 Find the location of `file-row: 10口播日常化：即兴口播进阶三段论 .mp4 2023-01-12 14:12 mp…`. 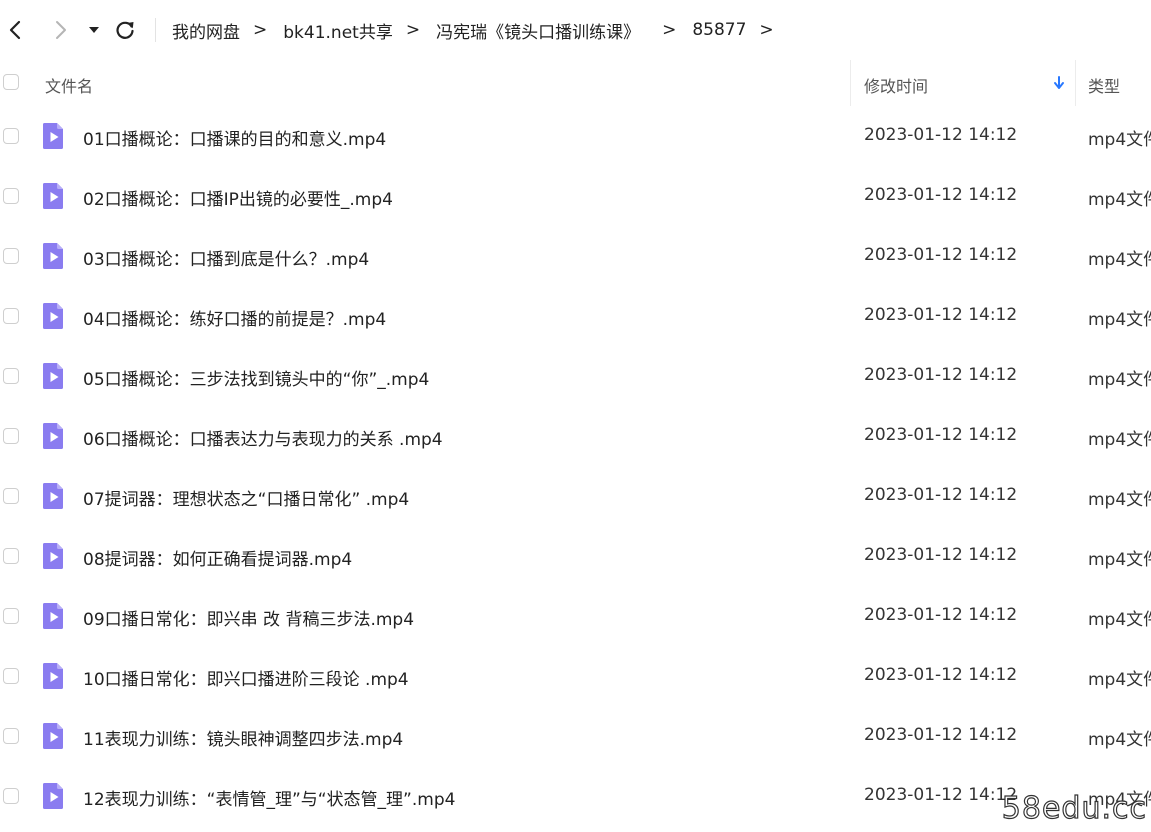

file-row: 10口播日常化：即兴口播进阶三段论 .mp4 2023-01-12 14:12 mp… is located at coordinates (575, 676).